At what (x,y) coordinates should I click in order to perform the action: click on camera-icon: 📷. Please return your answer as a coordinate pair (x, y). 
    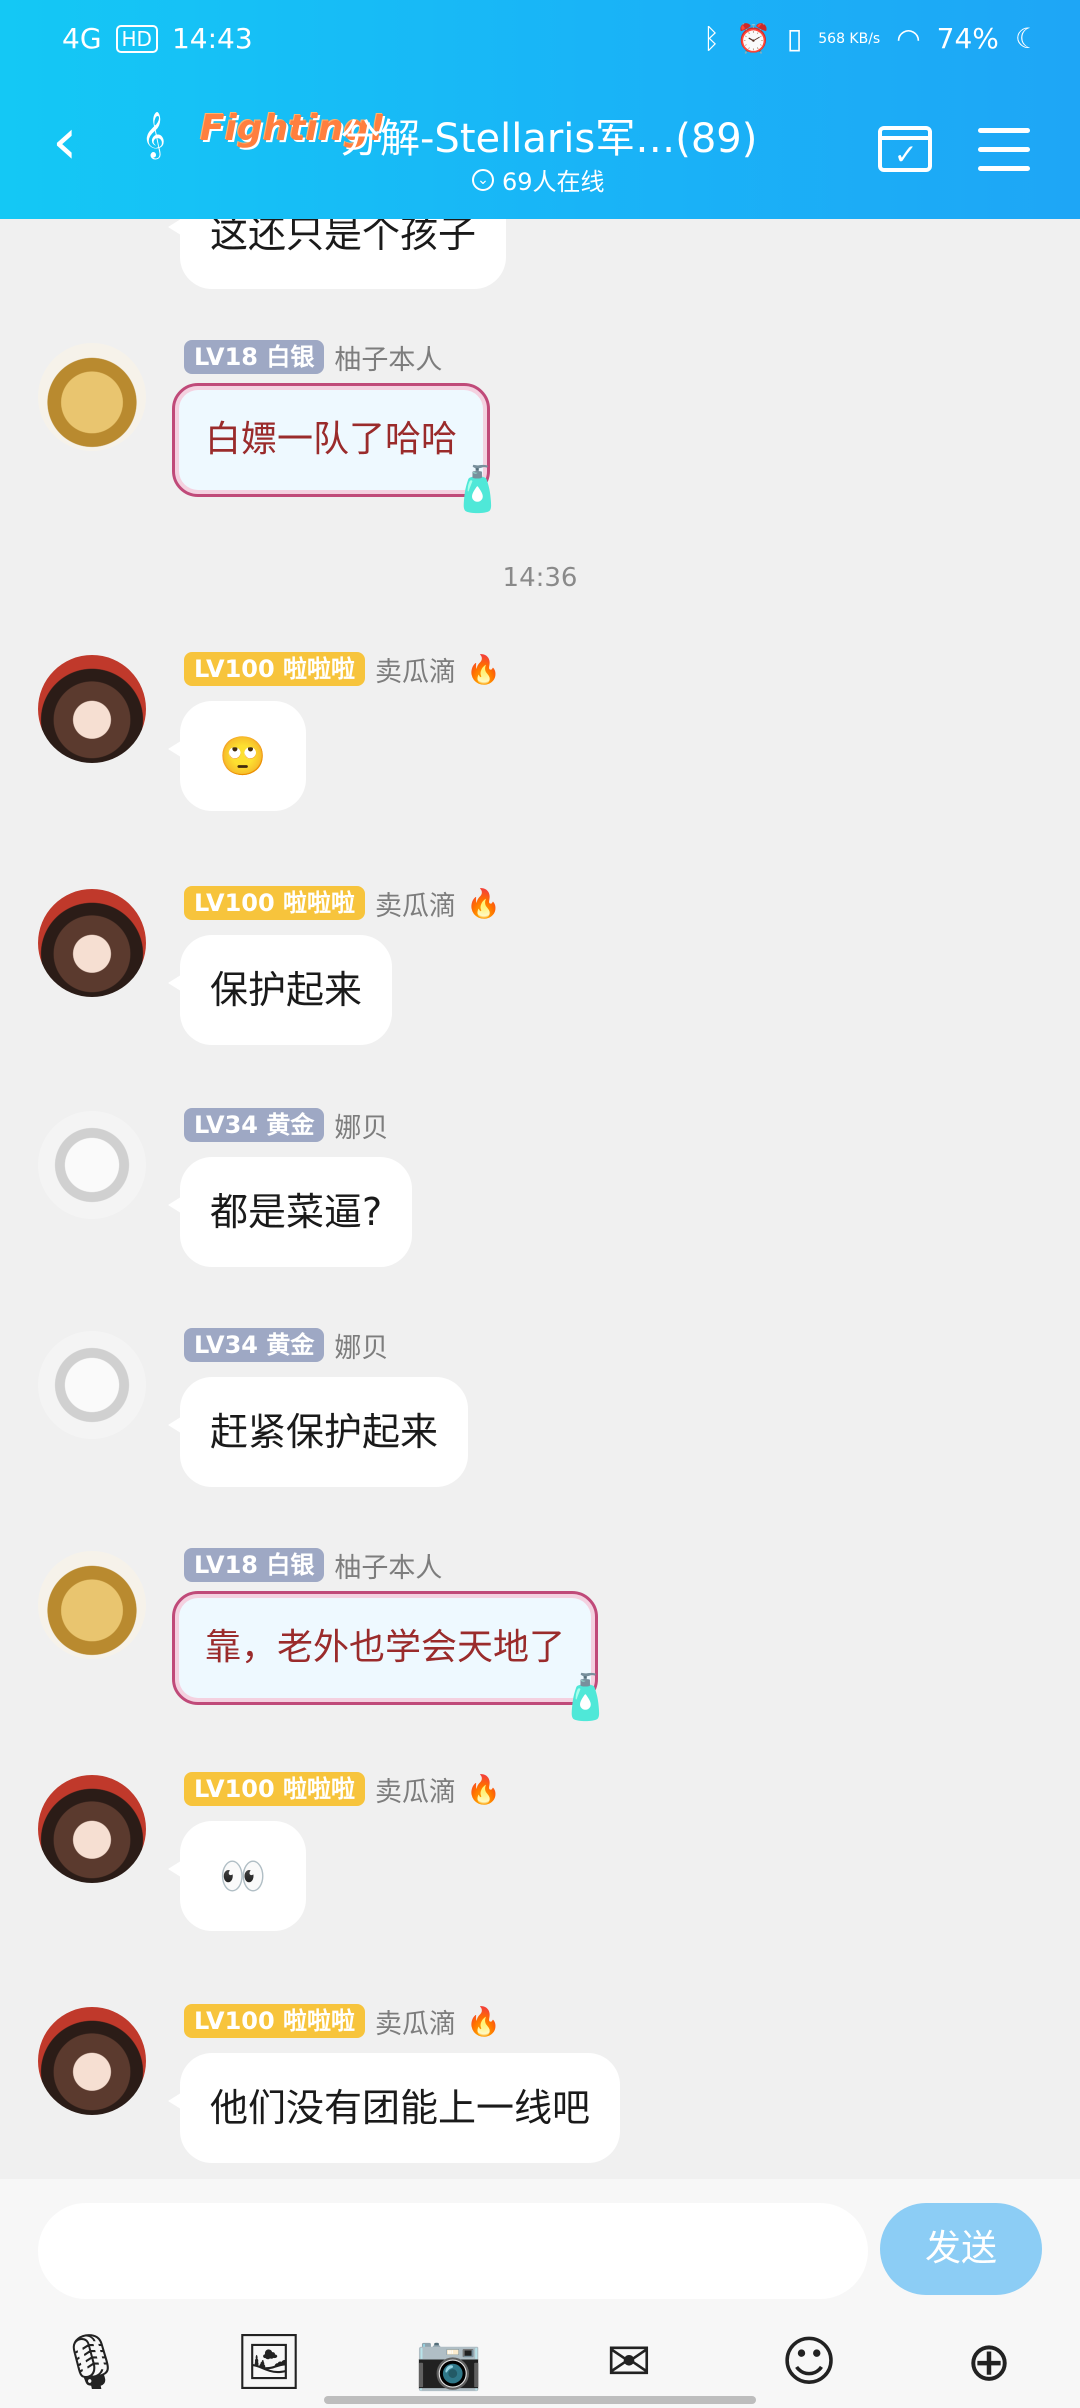
    Looking at the image, I should click on (449, 2362).